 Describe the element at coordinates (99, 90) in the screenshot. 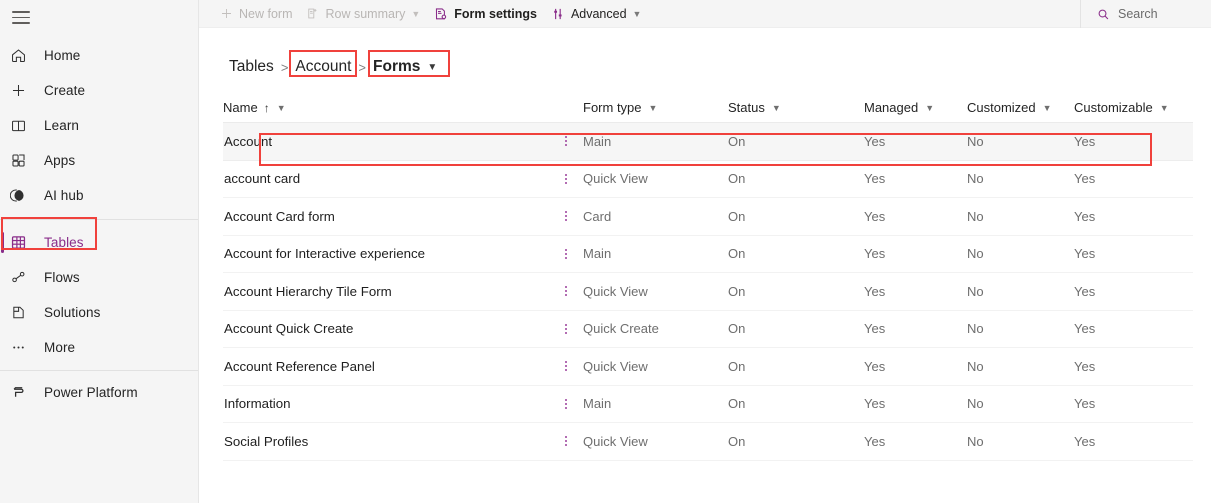

I see `sidebar-item-create: Create` at that location.